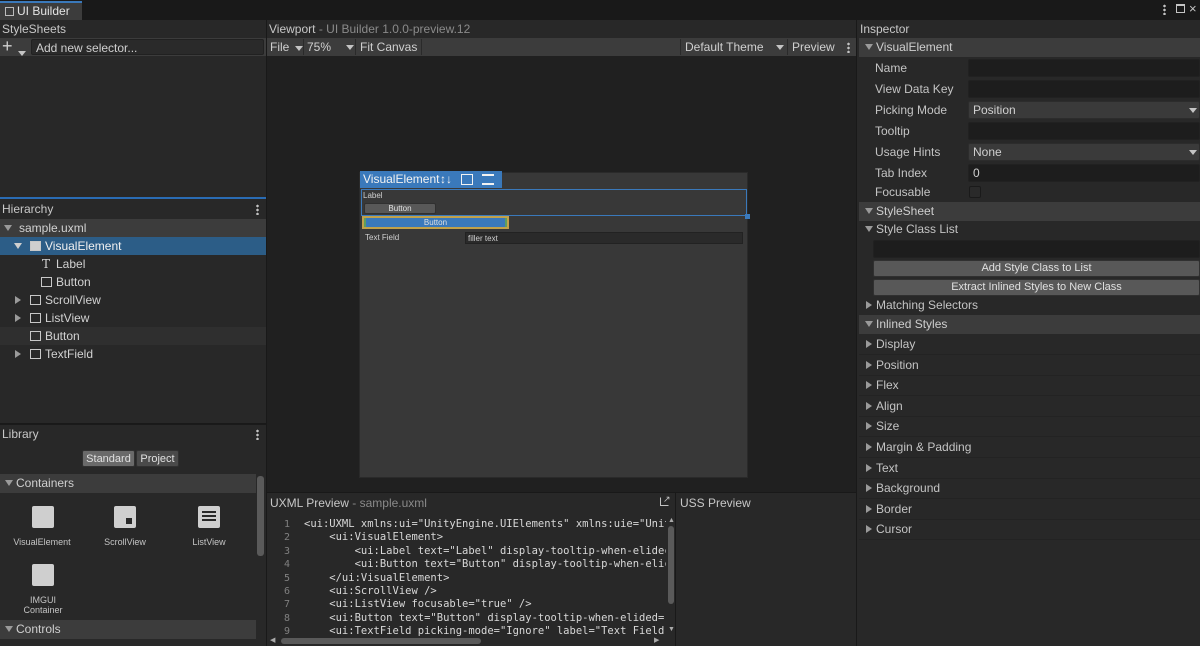 This screenshot has width=1200, height=646. I want to click on focusable-checkbox, so click(975, 192).